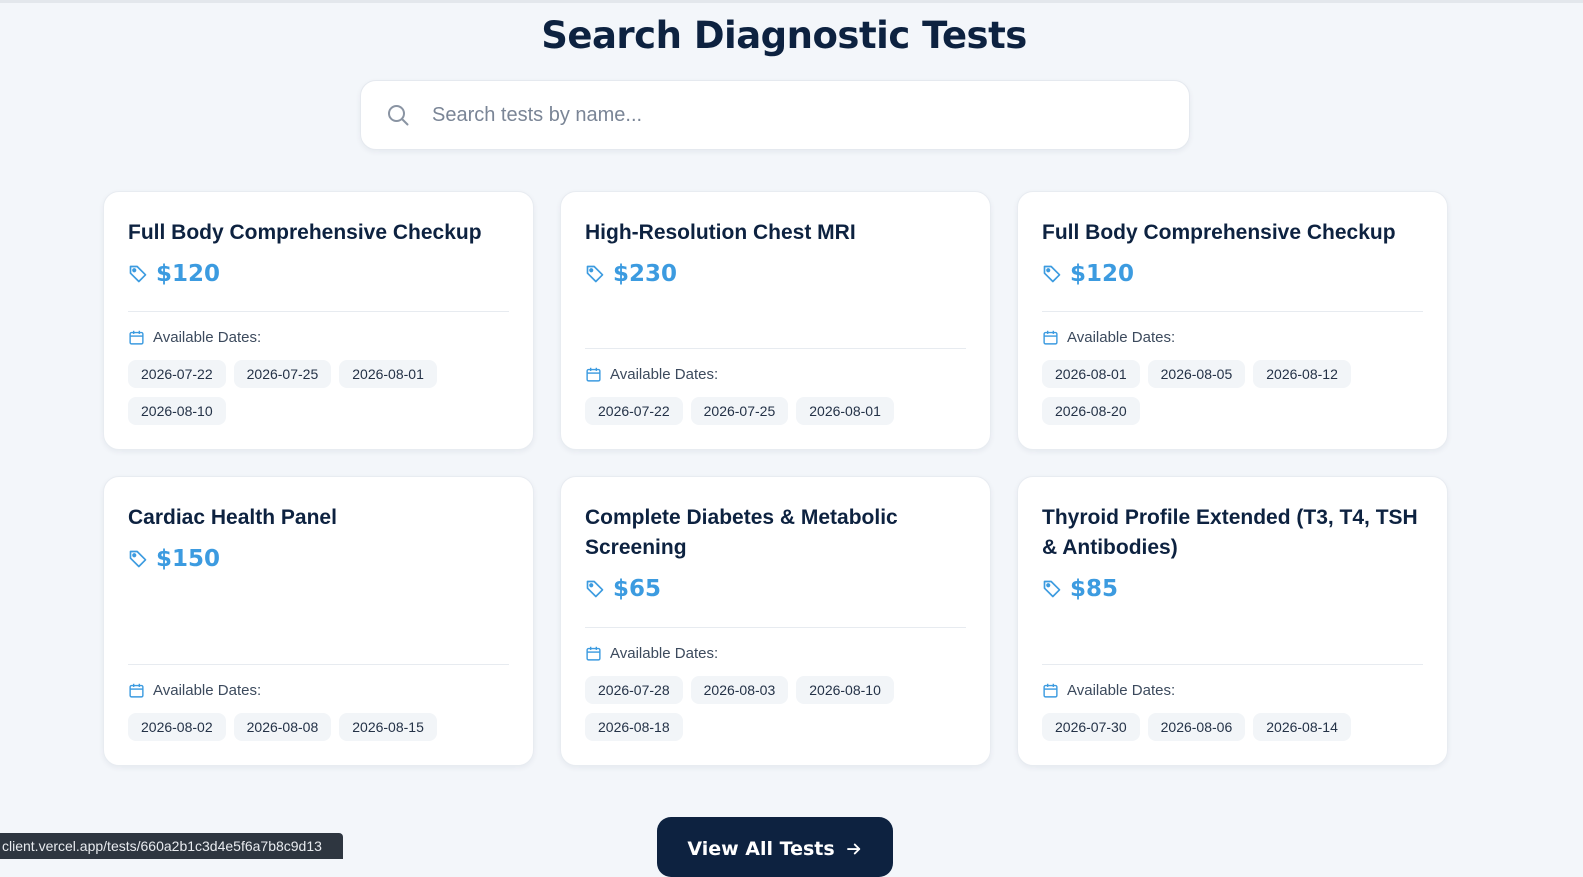 The height and width of the screenshot is (877, 1583). I want to click on date-chip: 2026-08-14, so click(1302, 727).